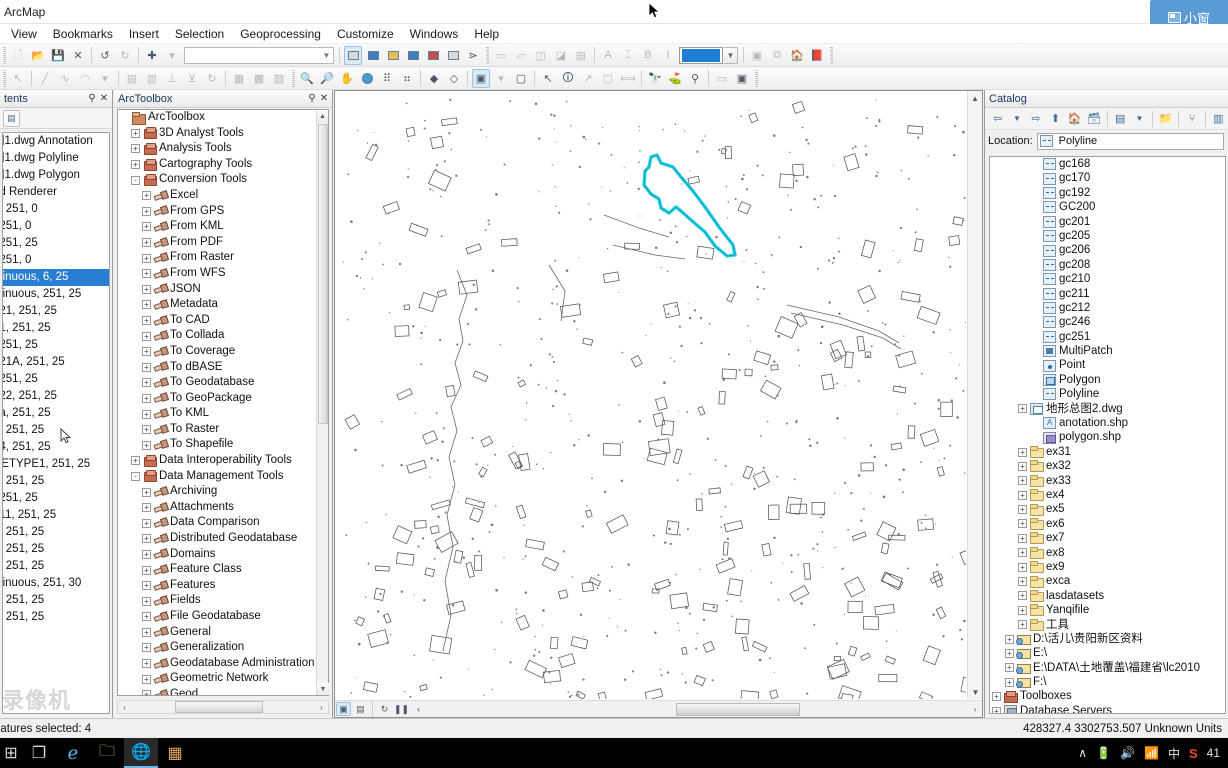  What do you see at coordinates (107, 753) in the screenshot?
I see `file-explorer-icon: 🗀` at bounding box center [107, 753].